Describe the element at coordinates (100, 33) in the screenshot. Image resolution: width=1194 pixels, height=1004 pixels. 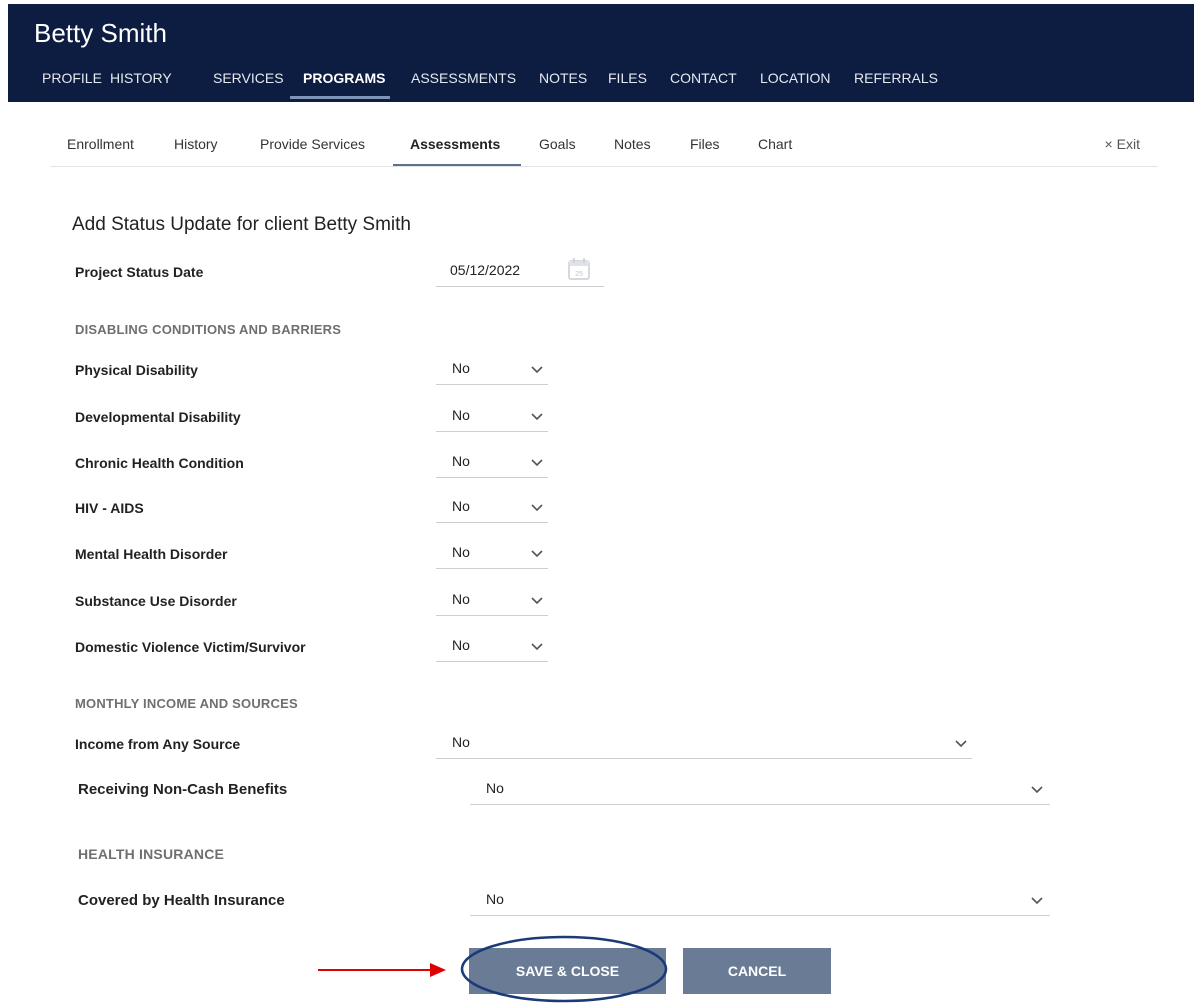
I see `client-name: Betty Smith` at that location.